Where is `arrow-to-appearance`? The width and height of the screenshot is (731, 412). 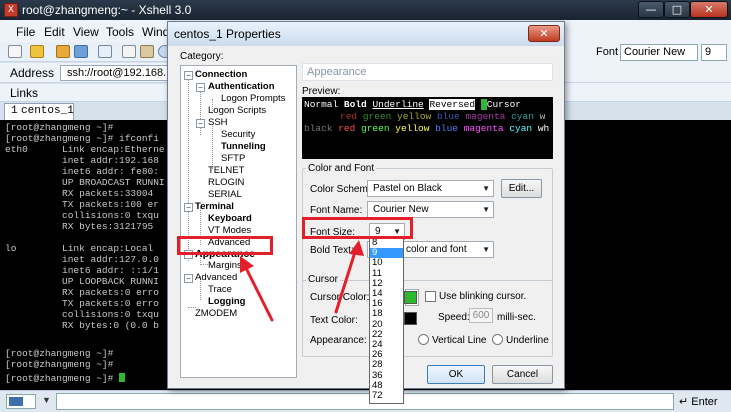 arrow-to-appearance is located at coordinates (259, 294).